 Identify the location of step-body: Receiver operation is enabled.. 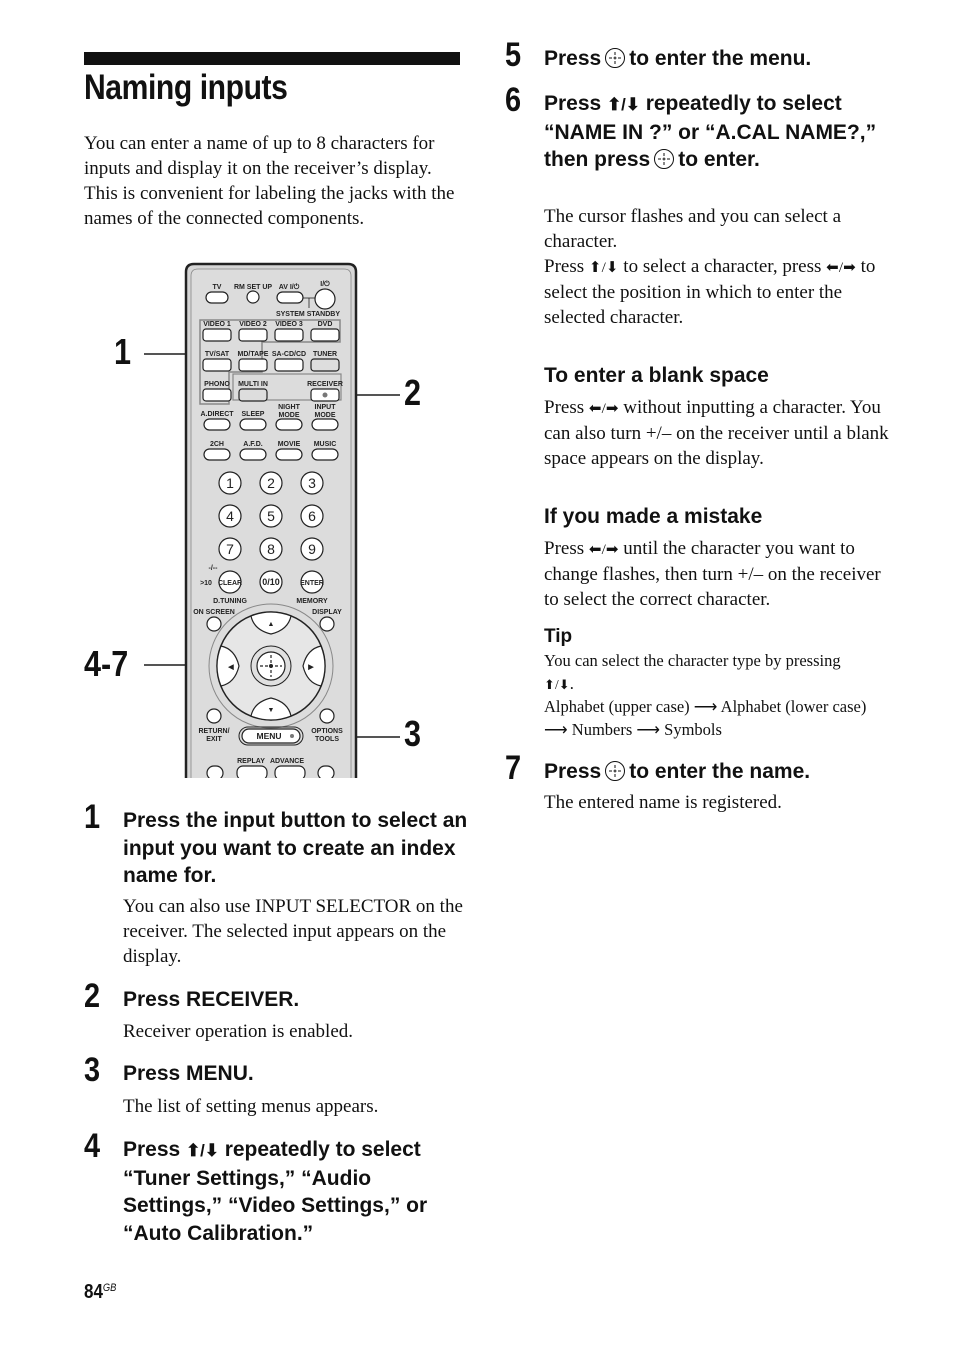
(238, 1031).